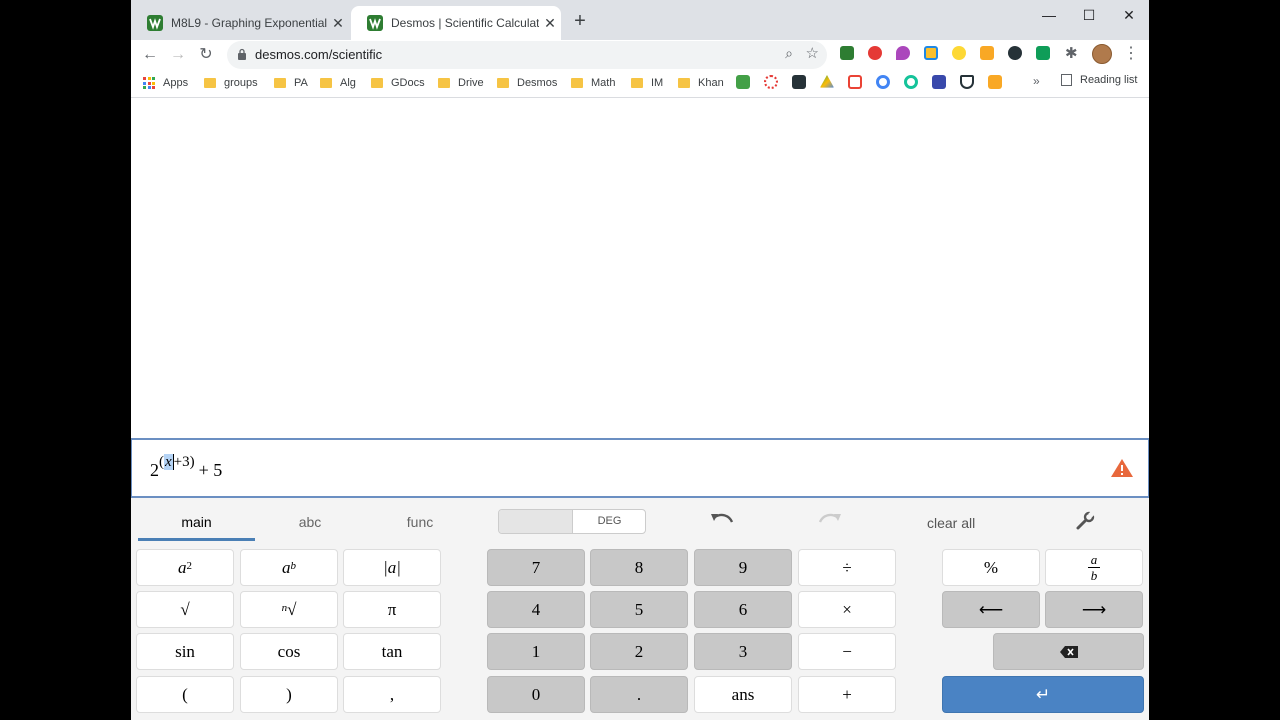 This screenshot has width=1280, height=720. Describe the element at coordinates (392, 651) in the screenshot. I see `tan-key: tan` at that location.